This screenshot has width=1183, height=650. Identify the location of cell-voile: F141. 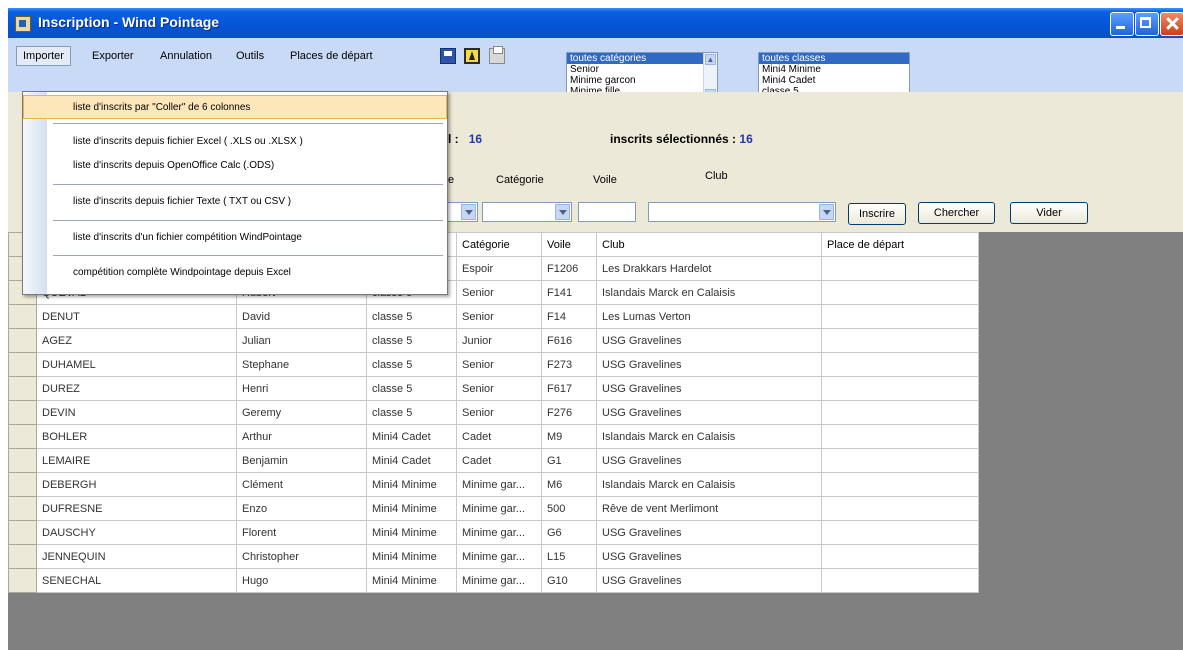
(569, 292).